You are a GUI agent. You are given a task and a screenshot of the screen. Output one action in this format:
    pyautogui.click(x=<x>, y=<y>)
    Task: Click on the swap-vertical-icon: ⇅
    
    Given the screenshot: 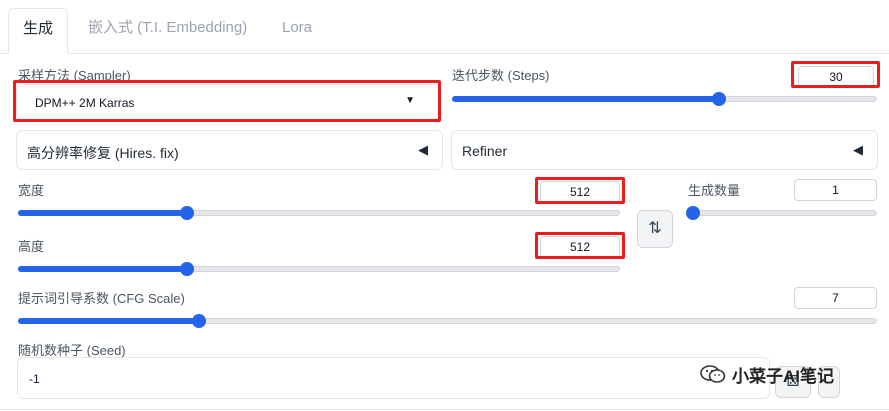 What is the action you would take?
    pyautogui.click(x=655, y=228)
    